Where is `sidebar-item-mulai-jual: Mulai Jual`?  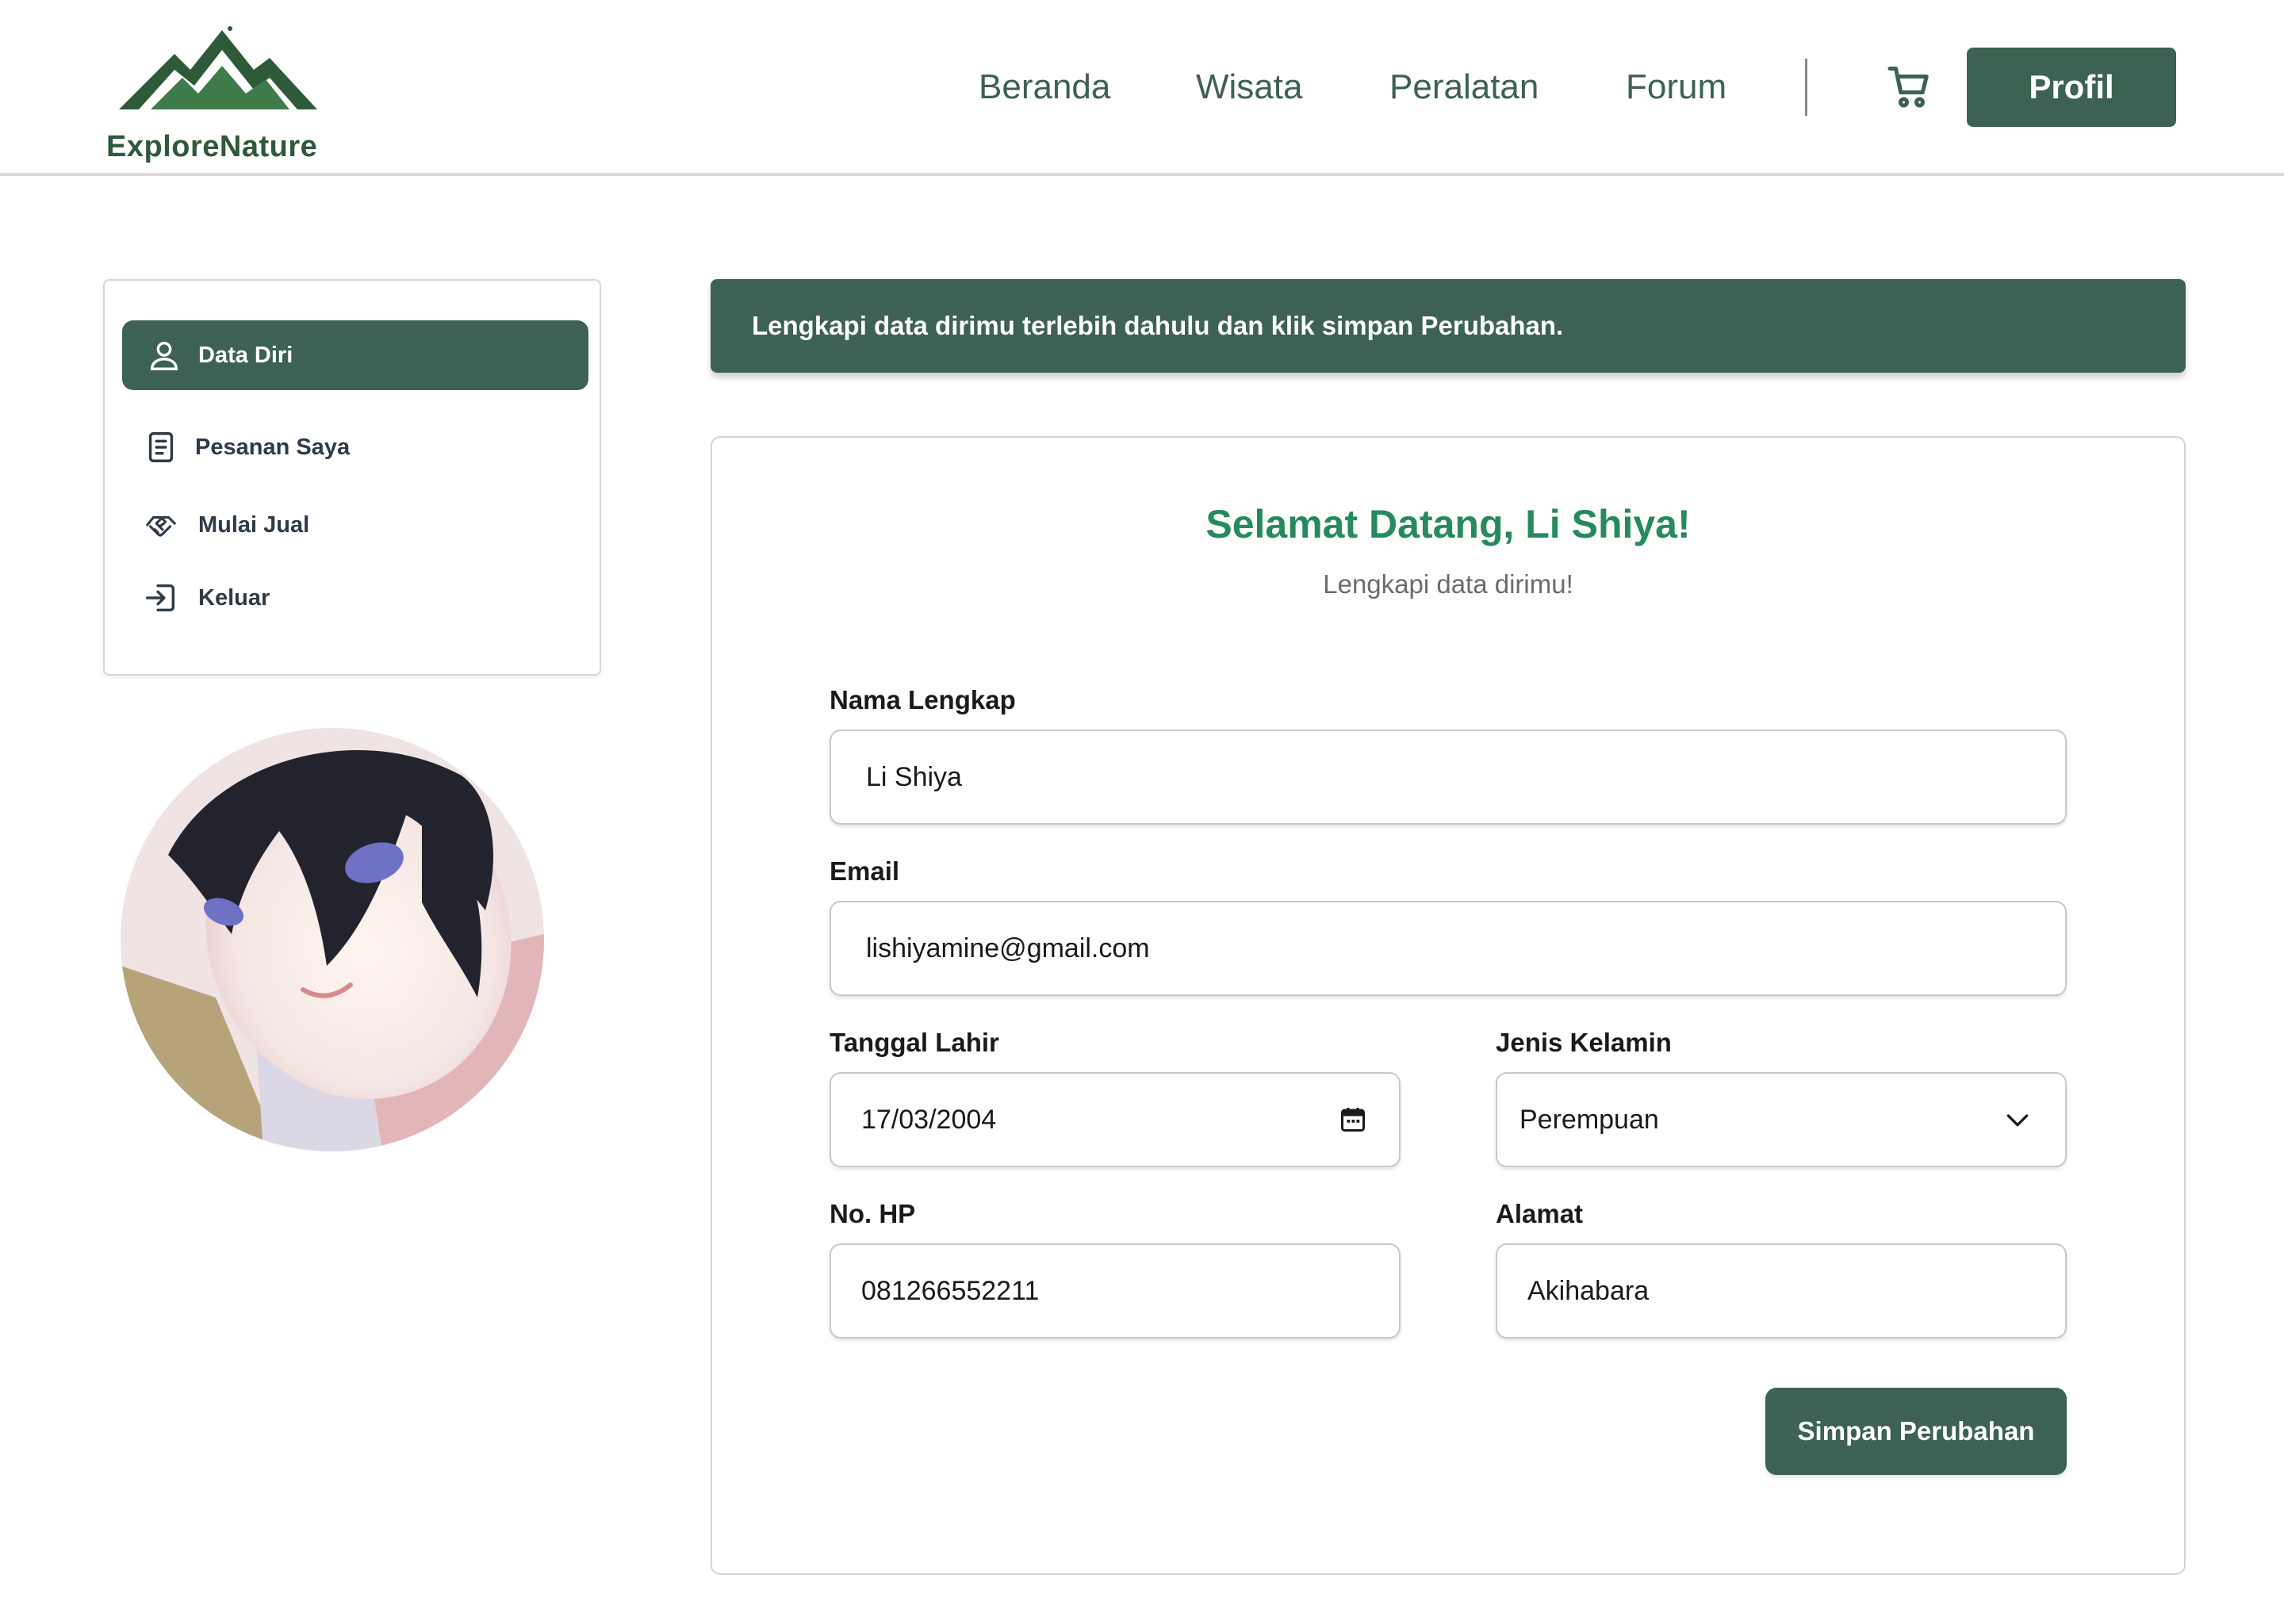 sidebar-item-mulai-jual: Mulai Jual is located at coordinates (355, 525).